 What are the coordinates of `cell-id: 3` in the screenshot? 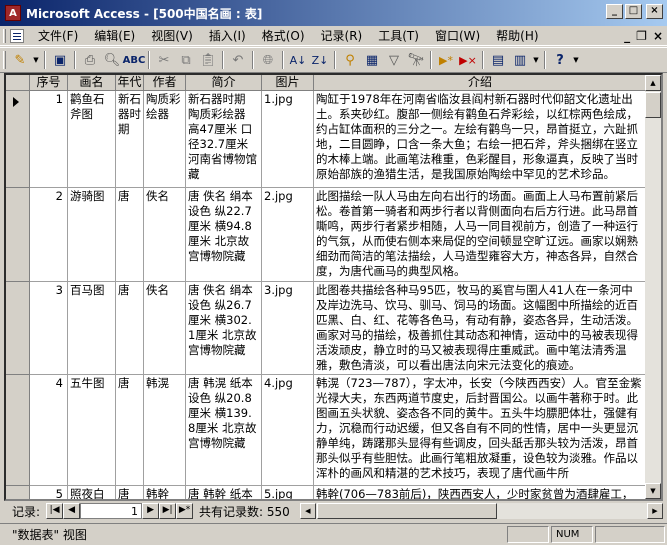 It's located at (49, 328).